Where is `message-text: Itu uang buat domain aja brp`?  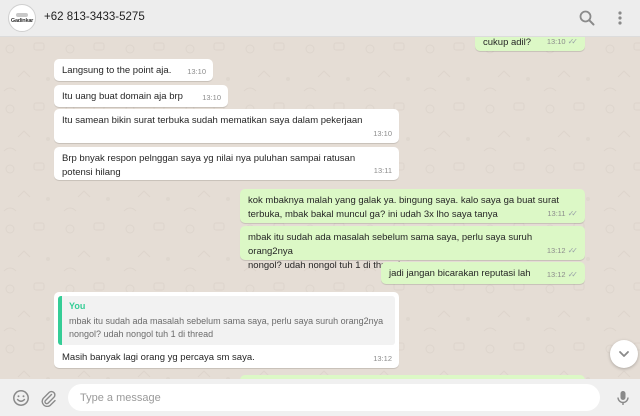
message-text: Itu uang buat domain aja brp is located at coordinates (122, 96).